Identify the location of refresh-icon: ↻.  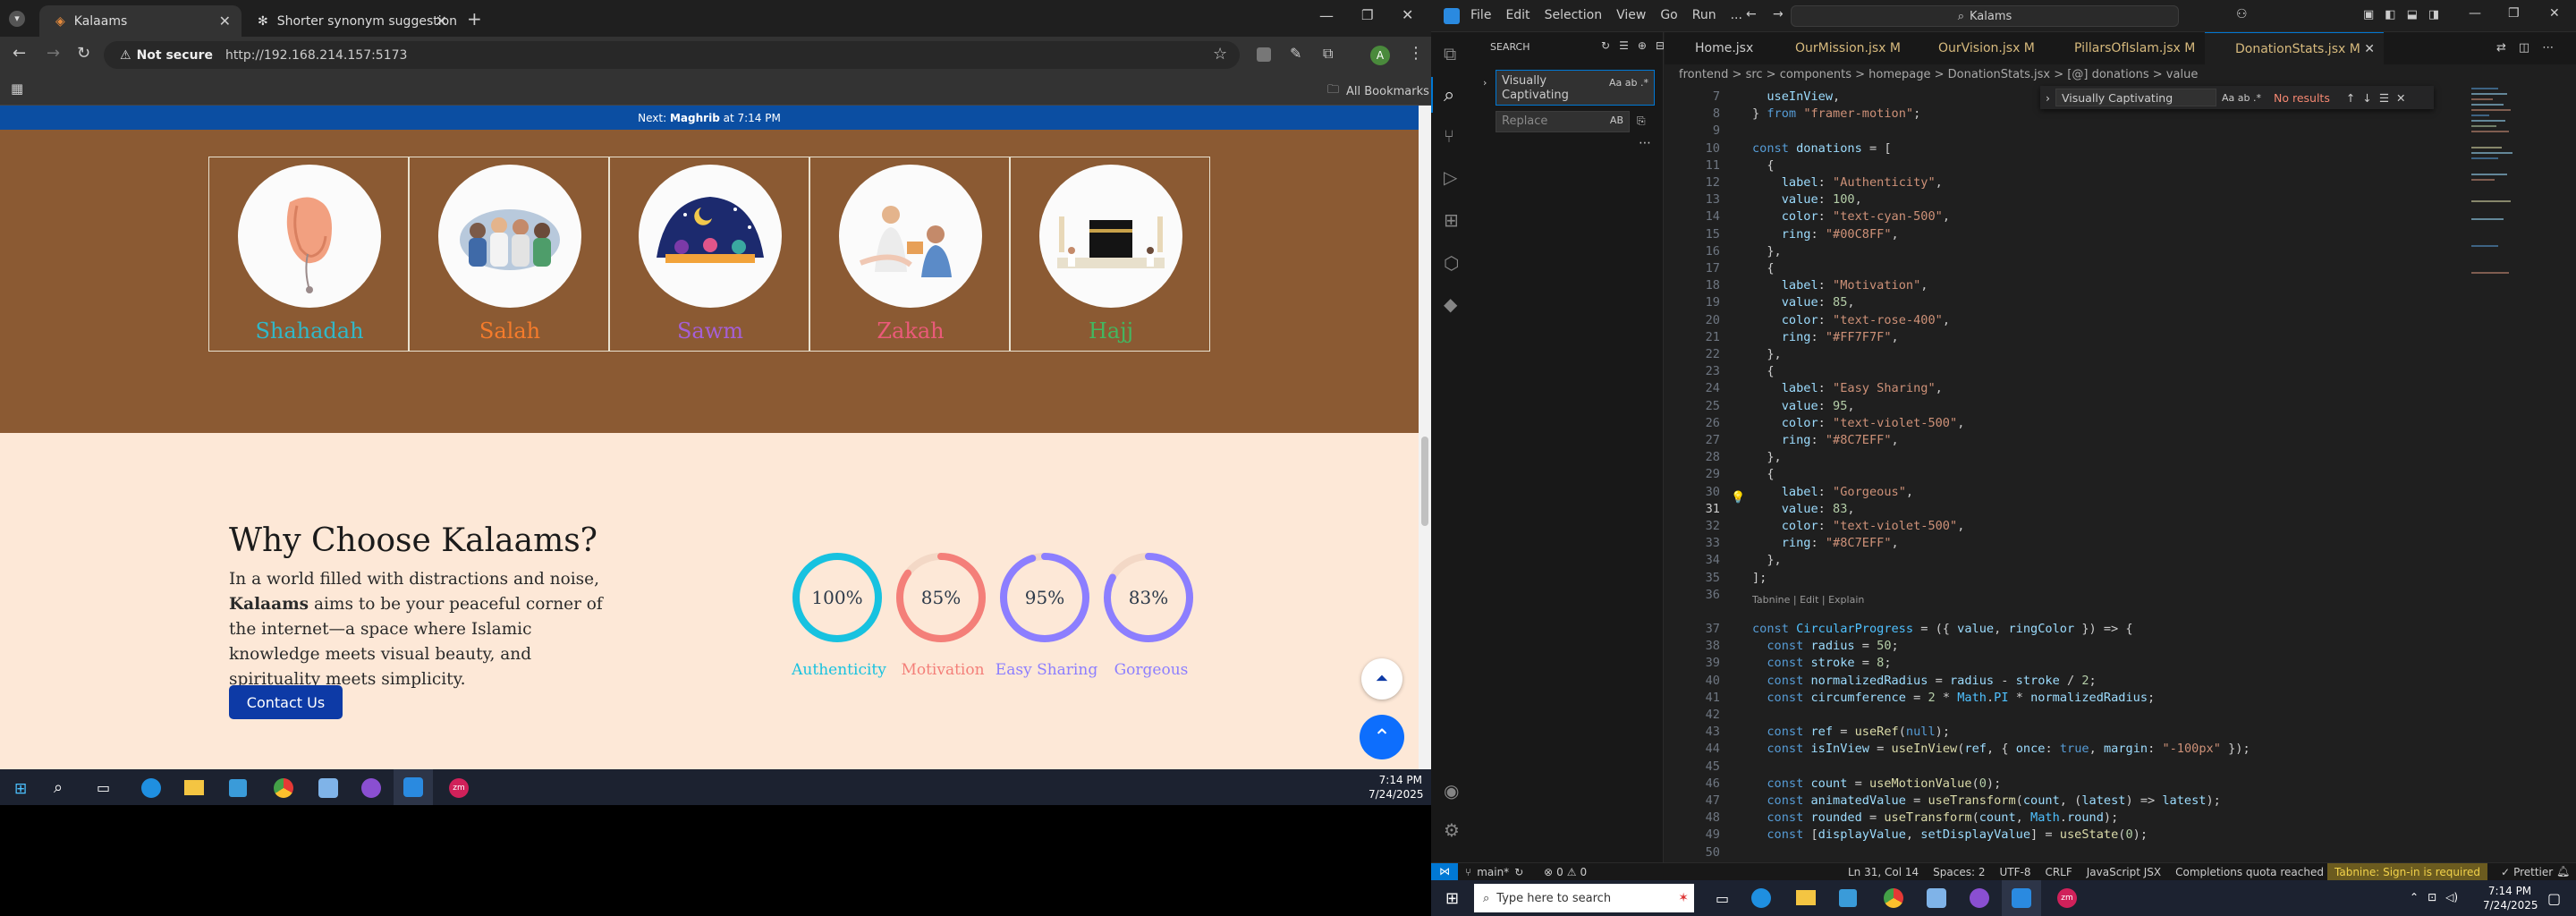
(1605, 45).